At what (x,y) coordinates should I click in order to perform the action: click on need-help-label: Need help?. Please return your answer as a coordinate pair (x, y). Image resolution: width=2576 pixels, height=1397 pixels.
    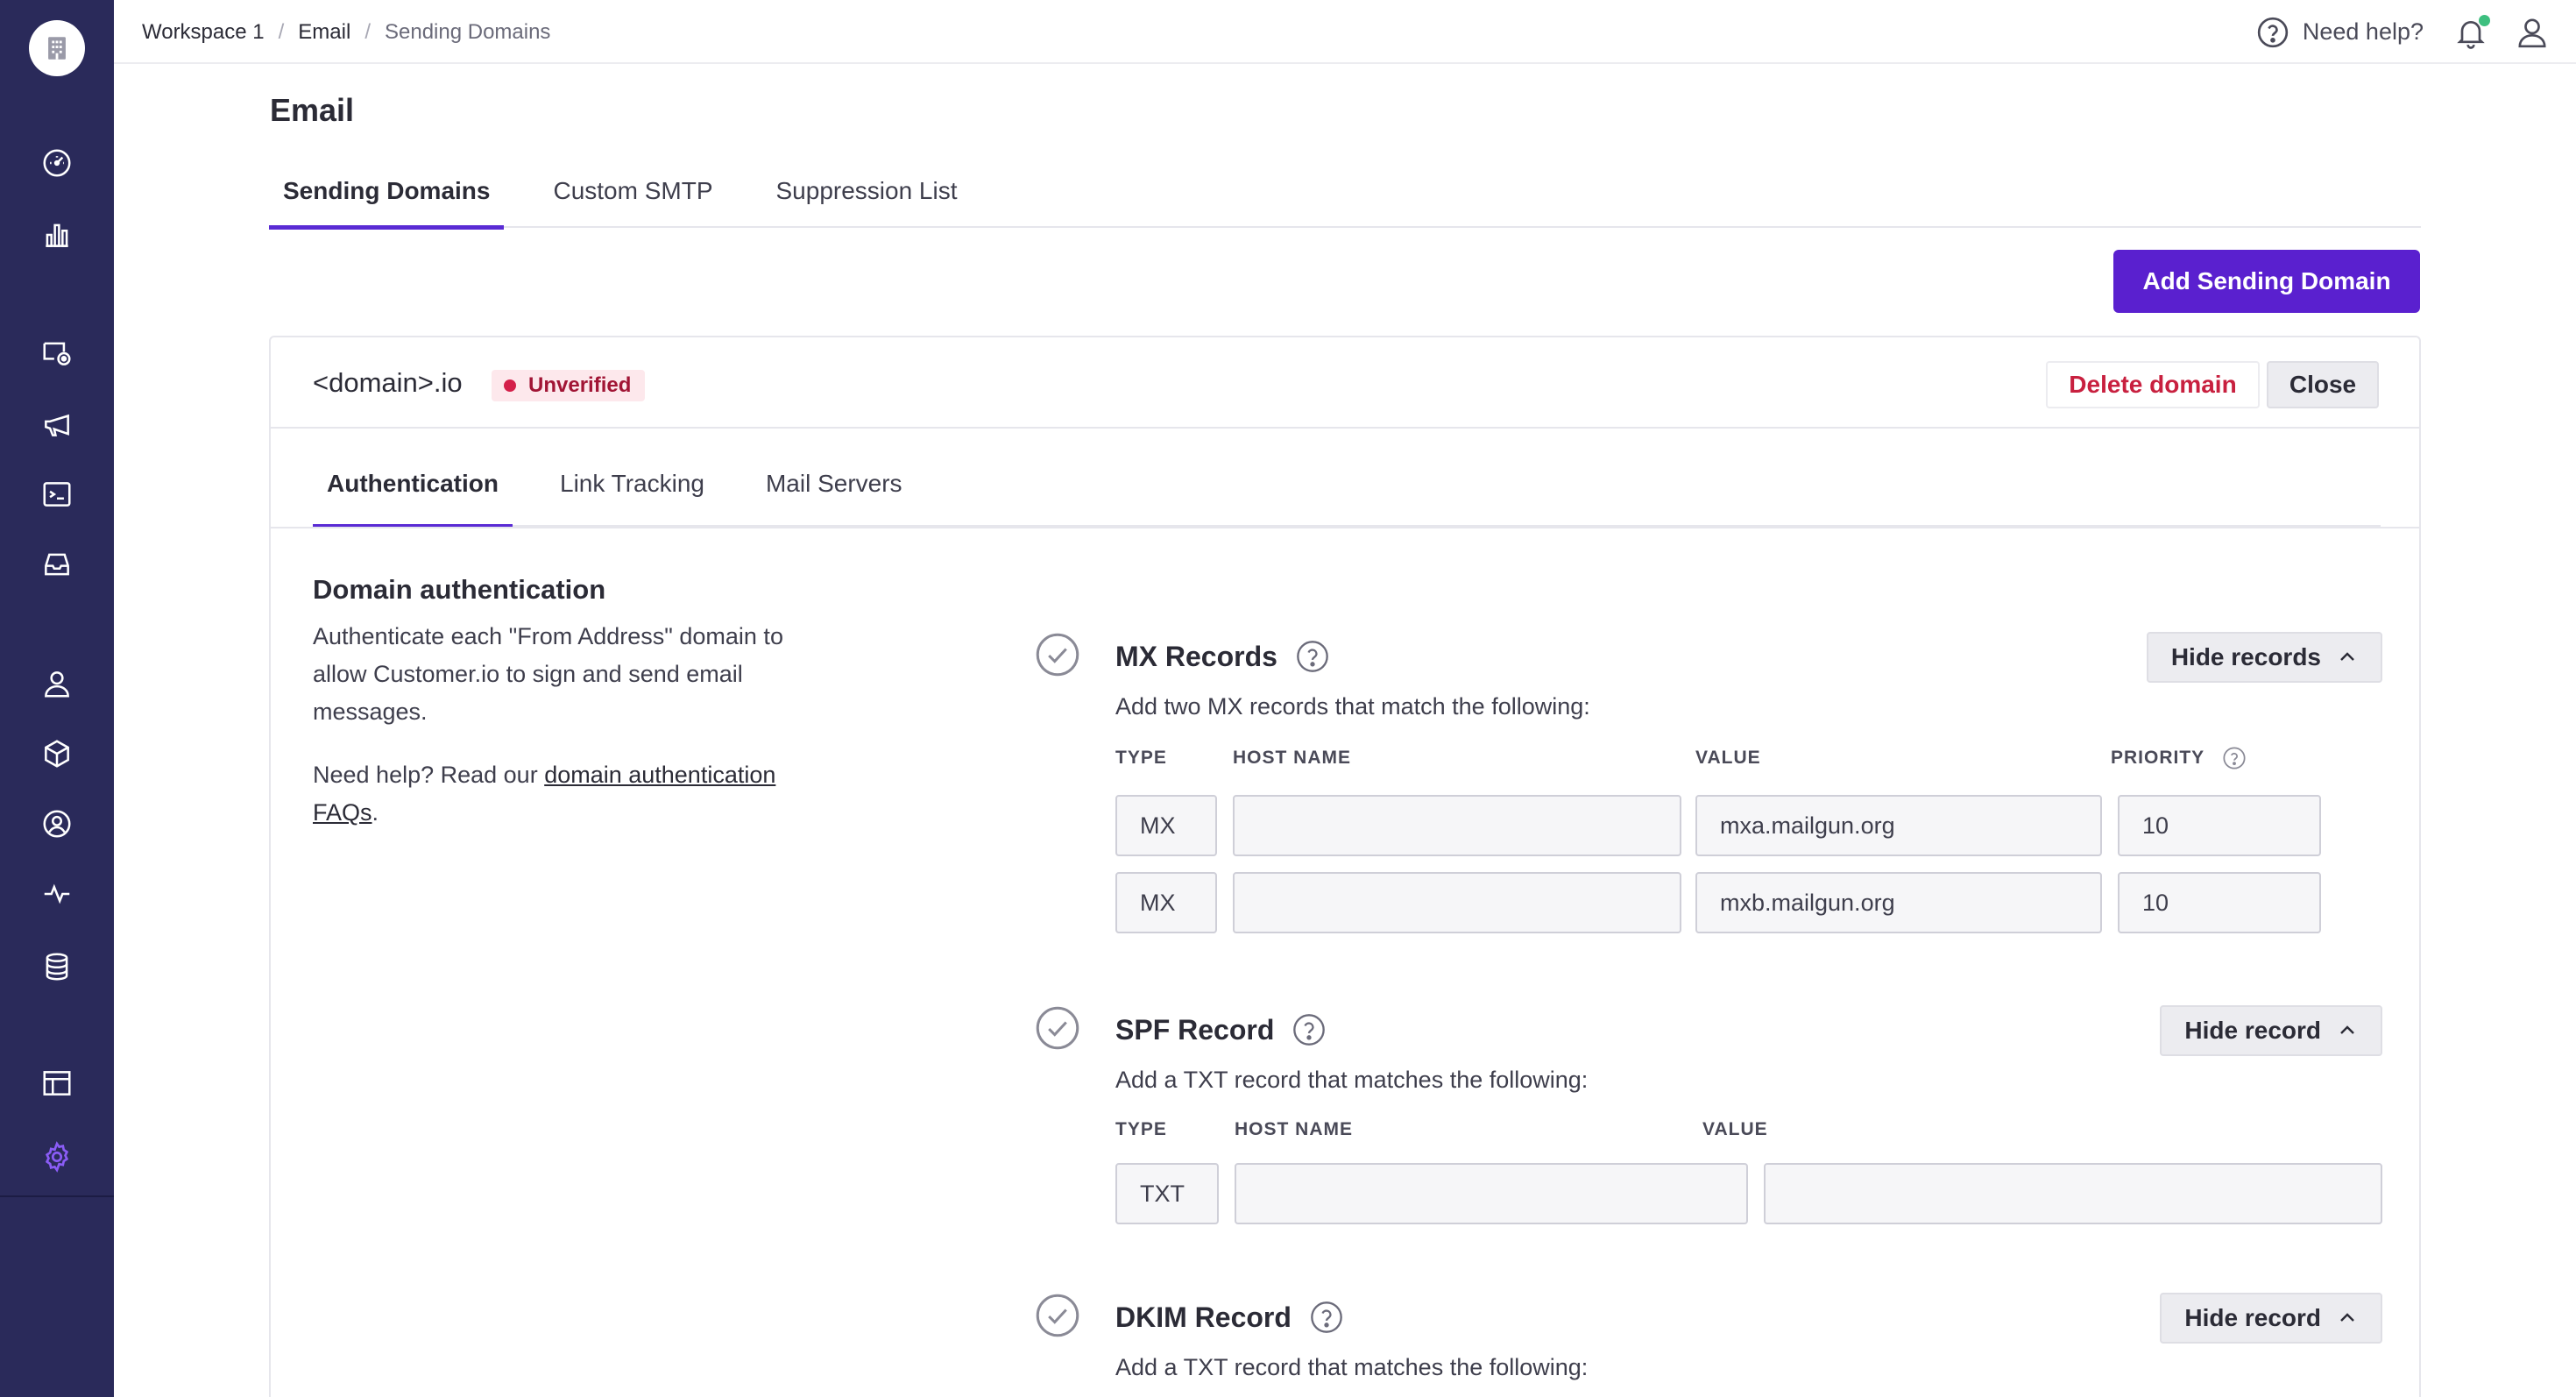
    Looking at the image, I should click on (2363, 31).